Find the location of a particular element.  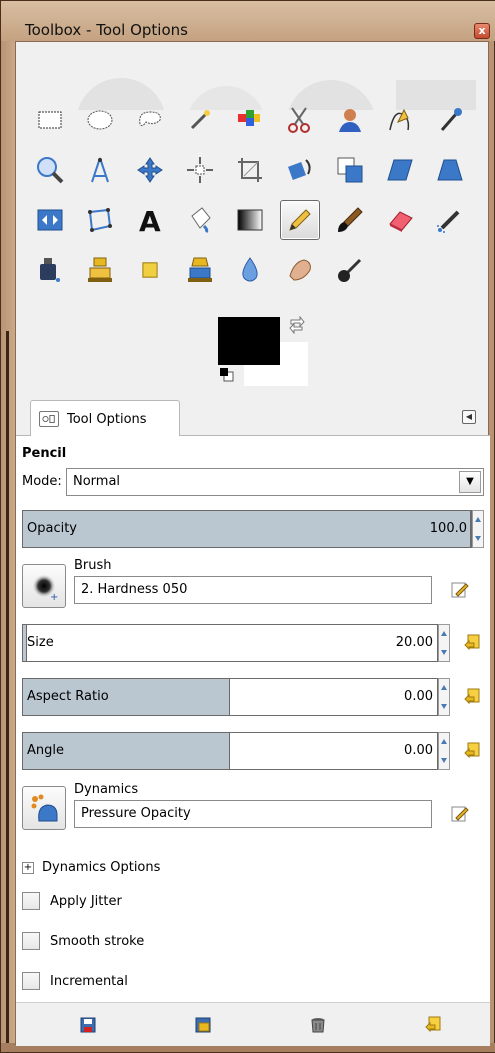

opacity-spin is located at coordinates (478, 529).